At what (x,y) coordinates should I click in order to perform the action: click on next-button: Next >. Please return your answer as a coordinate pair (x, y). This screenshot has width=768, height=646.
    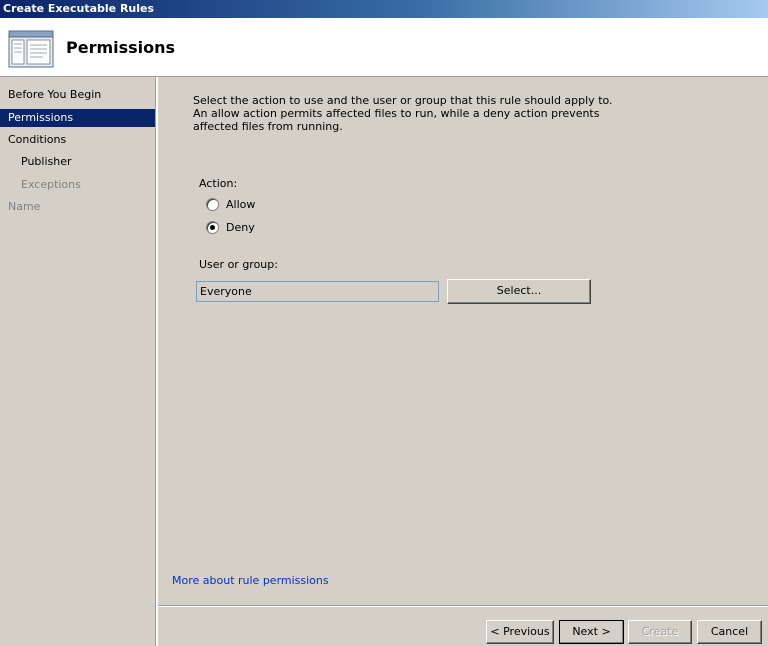
    Looking at the image, I should click on (591, 632).